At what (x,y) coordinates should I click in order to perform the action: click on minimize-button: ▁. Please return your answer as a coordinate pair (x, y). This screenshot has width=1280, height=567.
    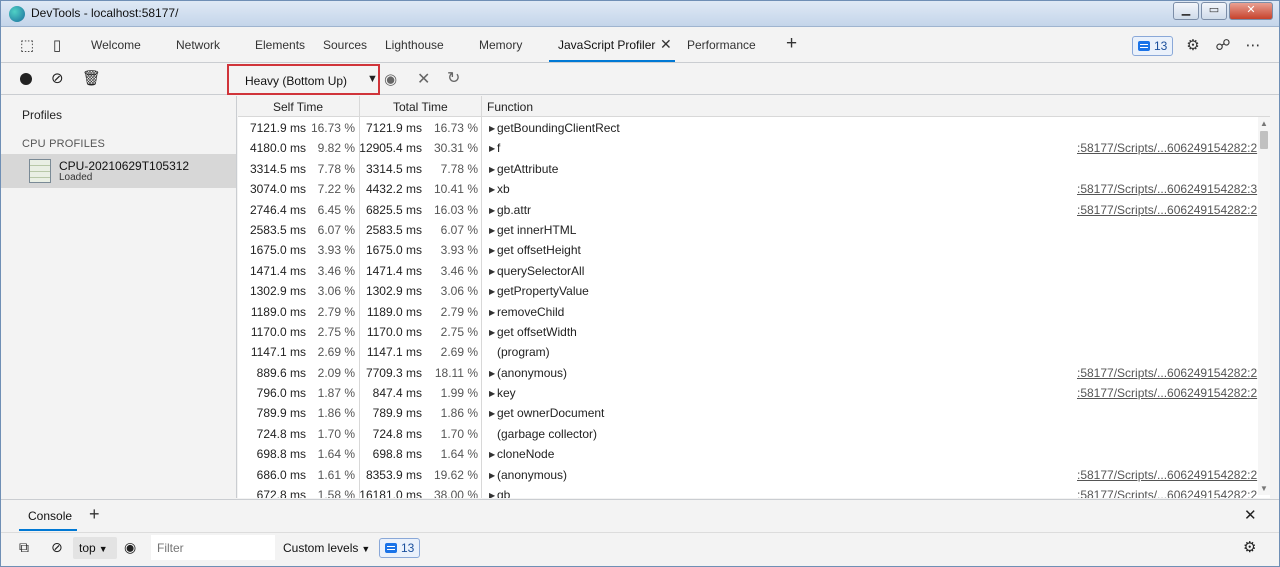
    Looking at the image, I should click on (1186, 11).